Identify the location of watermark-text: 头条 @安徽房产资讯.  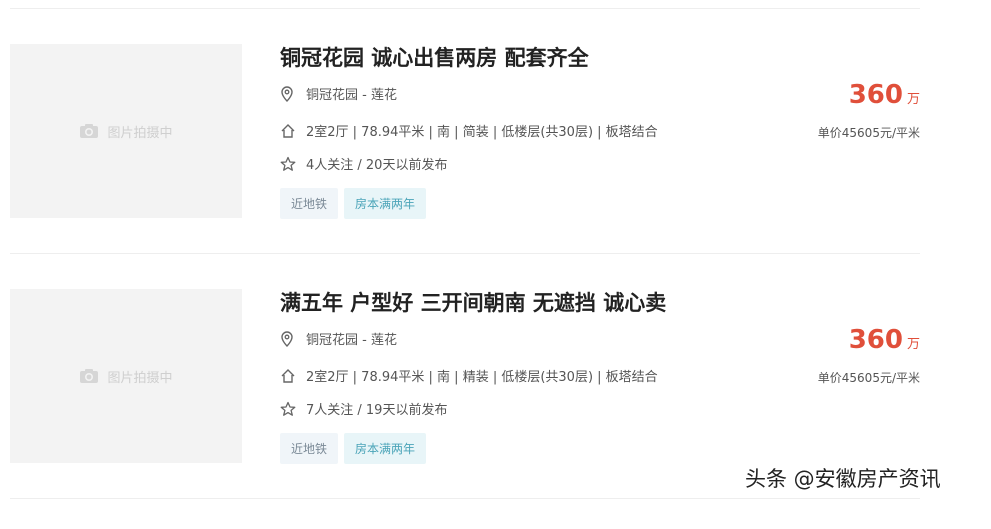
(843, 479).